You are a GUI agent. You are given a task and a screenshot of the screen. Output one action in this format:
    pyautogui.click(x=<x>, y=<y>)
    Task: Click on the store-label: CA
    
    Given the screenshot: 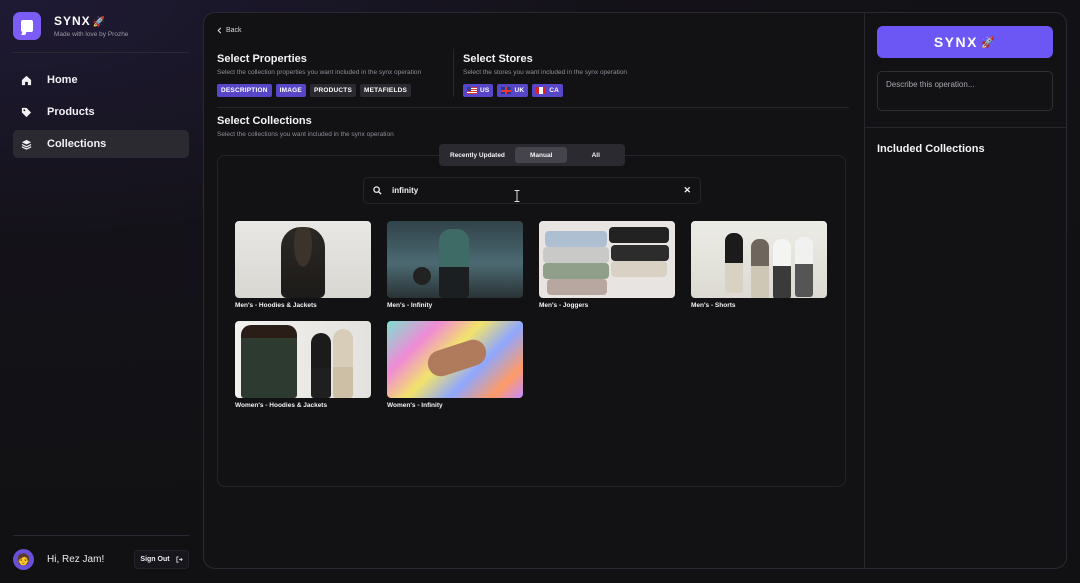 What is the action you would take?
    pyautogui.click(x=554, y=90)
    